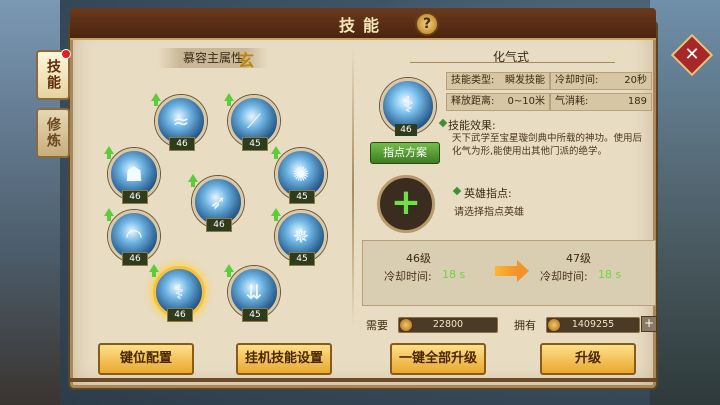  What do you see at coordinates (637, 101) in the screenshot?
I see `info-value: 189` at bounding box center [637, 101].